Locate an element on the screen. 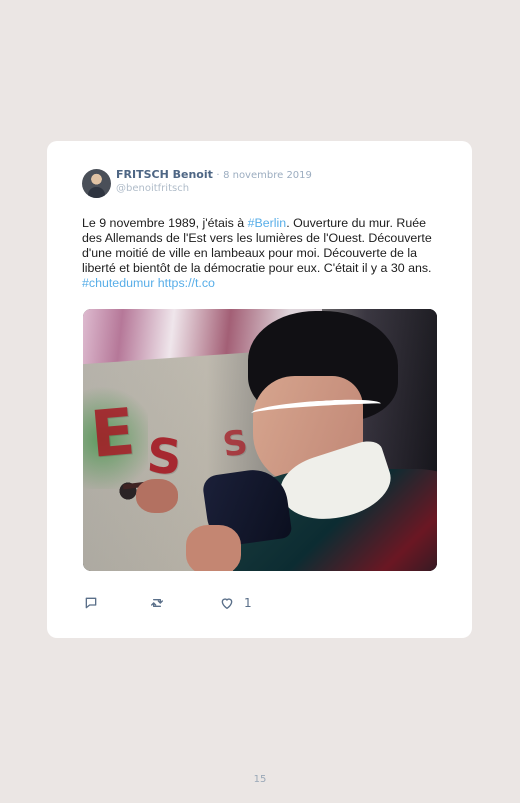 The height and width of the screenshot is (803, 520). page-number: 15 is located at coordinates (260, 779).